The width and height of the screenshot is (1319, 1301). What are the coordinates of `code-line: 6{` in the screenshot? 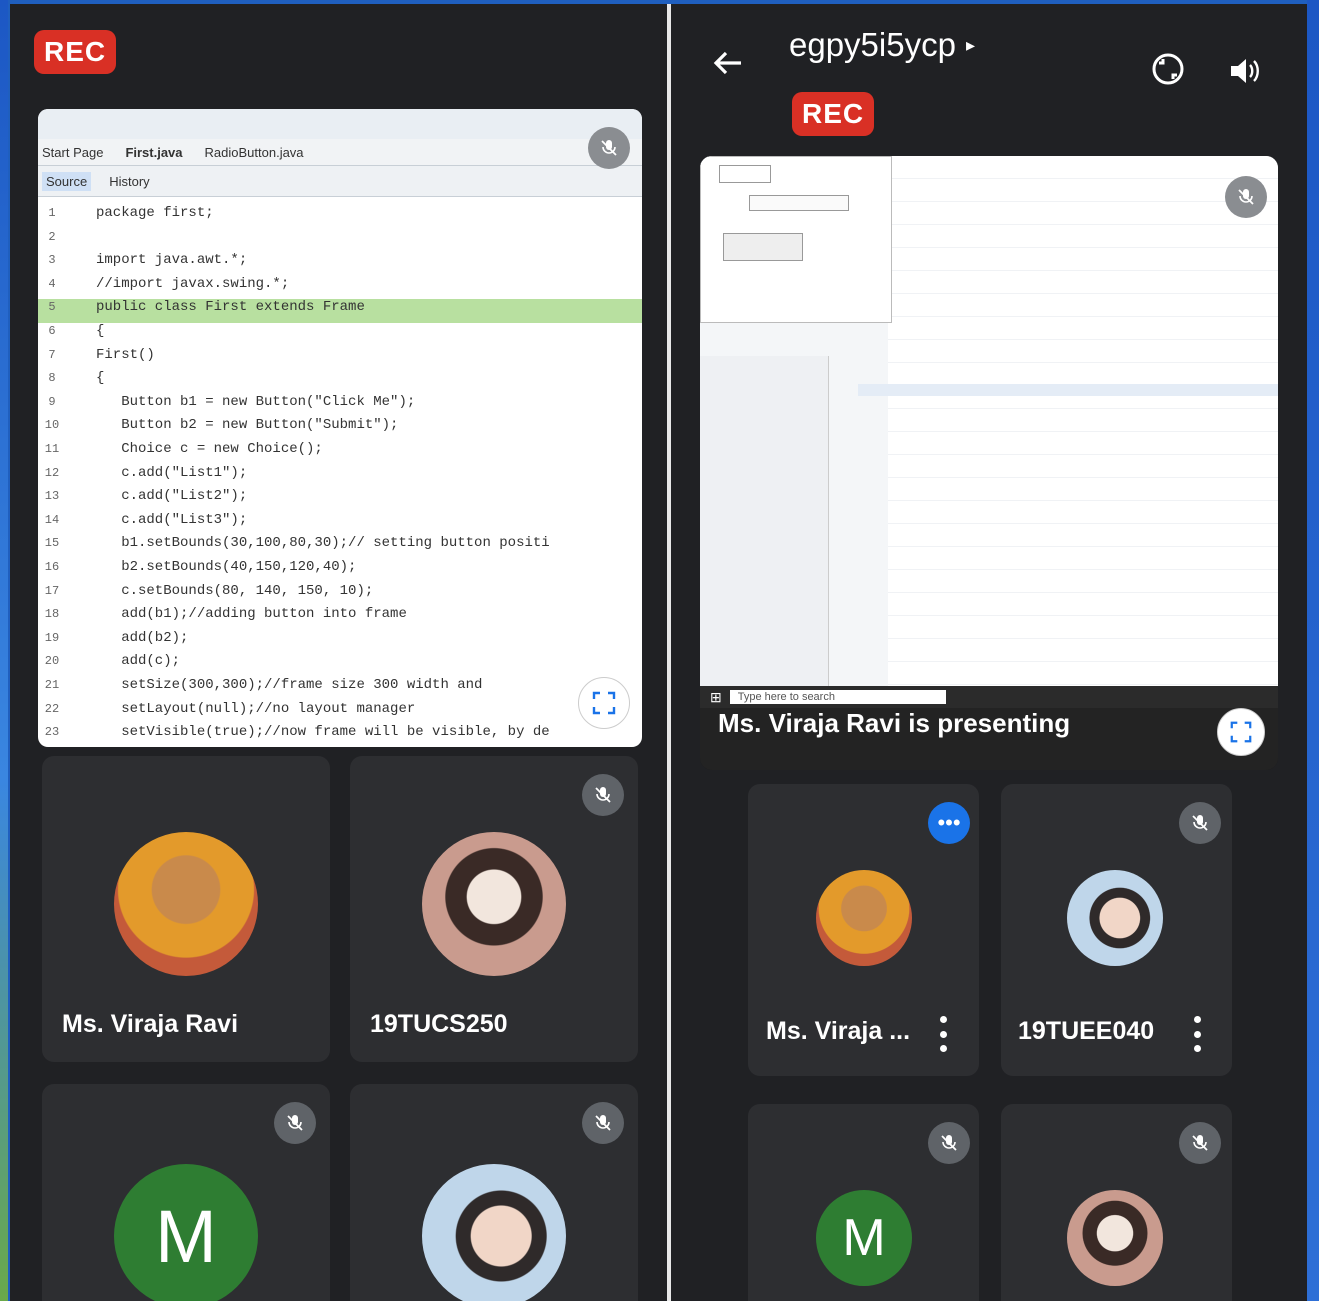 It's located at (340, 335).